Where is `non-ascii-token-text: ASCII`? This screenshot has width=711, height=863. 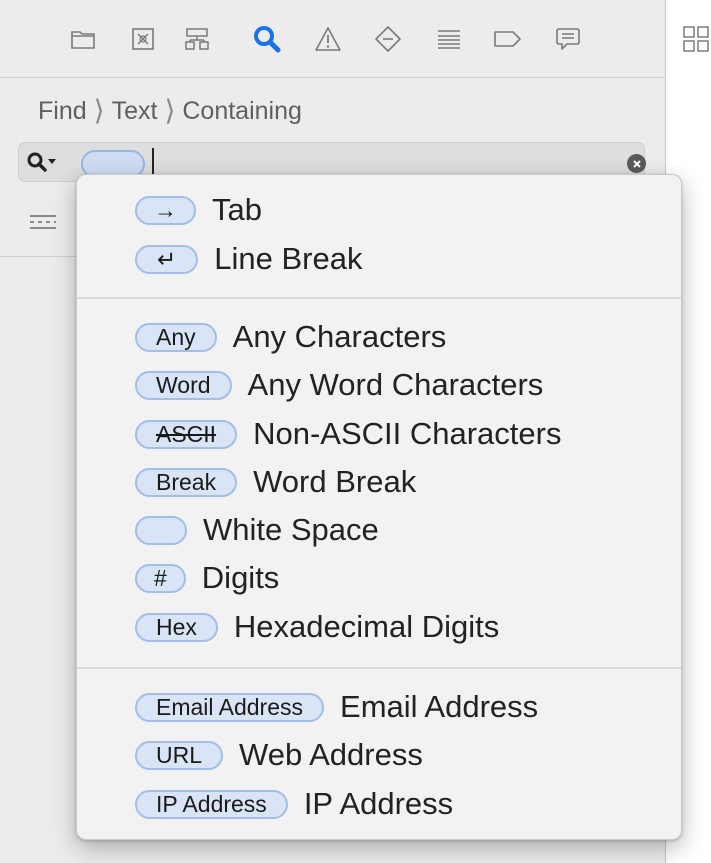 non-ascii-token-text: ASCII is located at coordinates (186, 433).